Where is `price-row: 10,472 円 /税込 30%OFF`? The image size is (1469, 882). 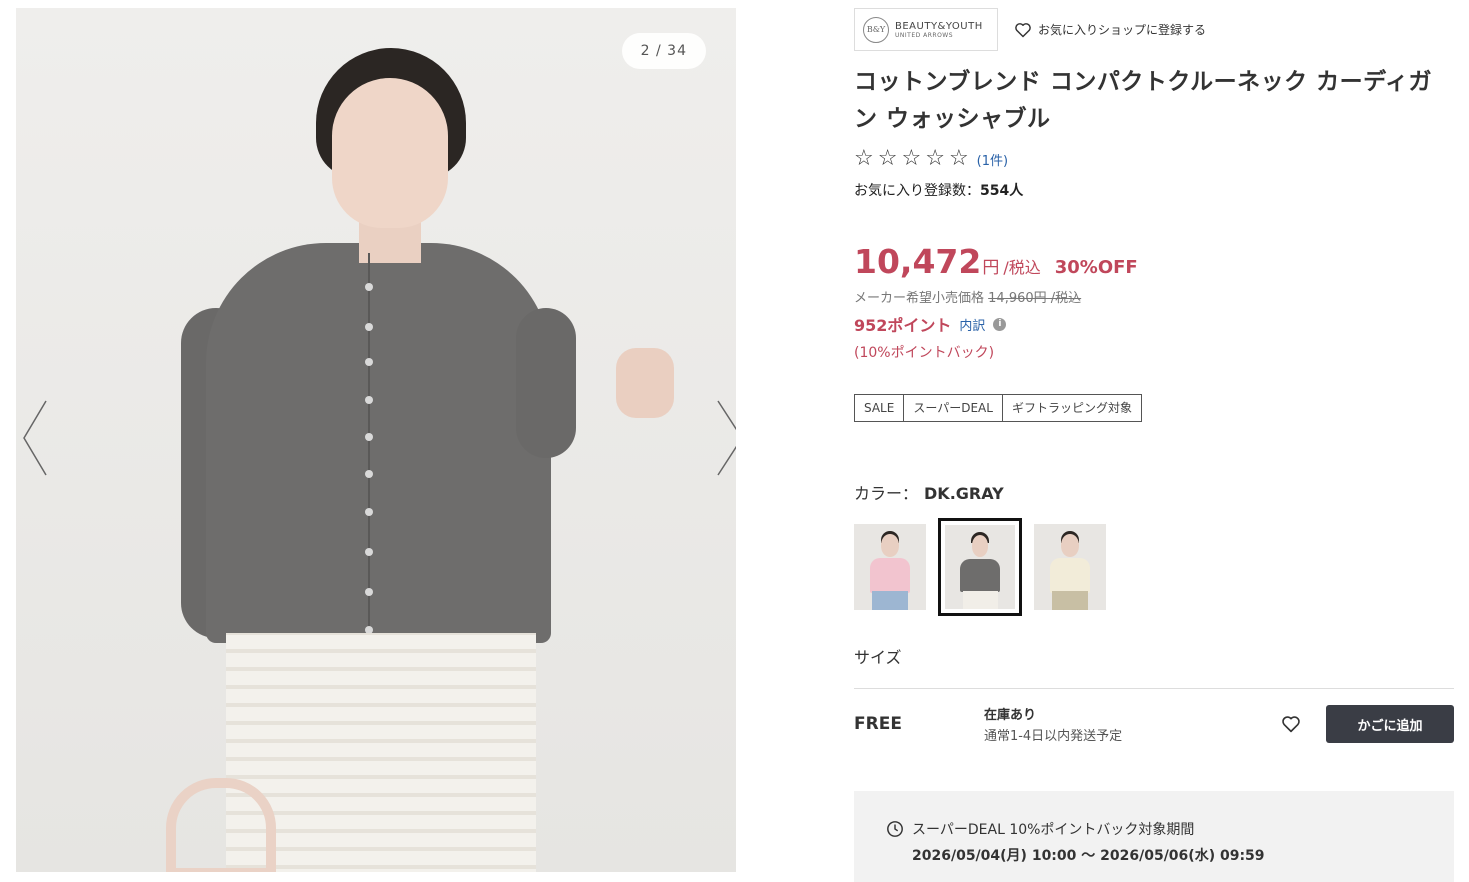 price-row: 10,472 円 /税込 30%OFF is located at coordinates (1154, 261).